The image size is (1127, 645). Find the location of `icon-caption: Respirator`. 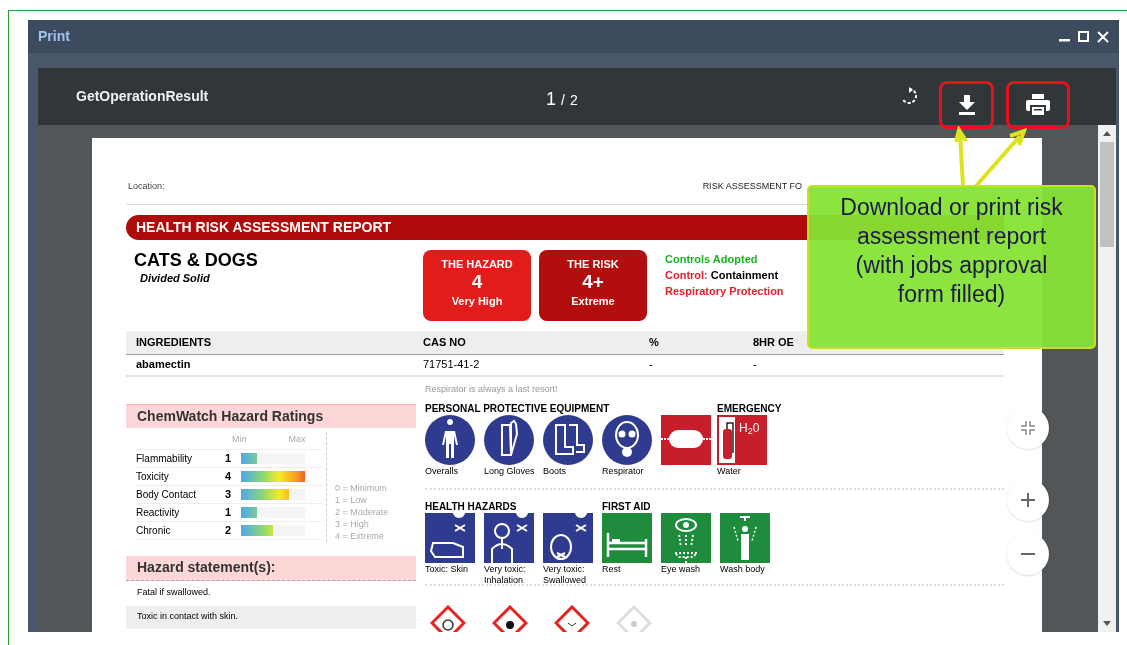

icon-caption: Respirator is located at coordinates (623, 471).